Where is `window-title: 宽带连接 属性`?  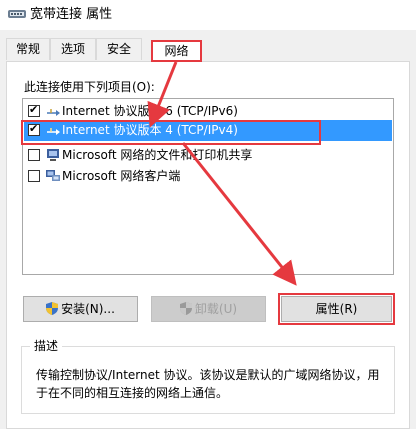 window-title: 宽带连接 属性 is located at coordinates (71, 14).